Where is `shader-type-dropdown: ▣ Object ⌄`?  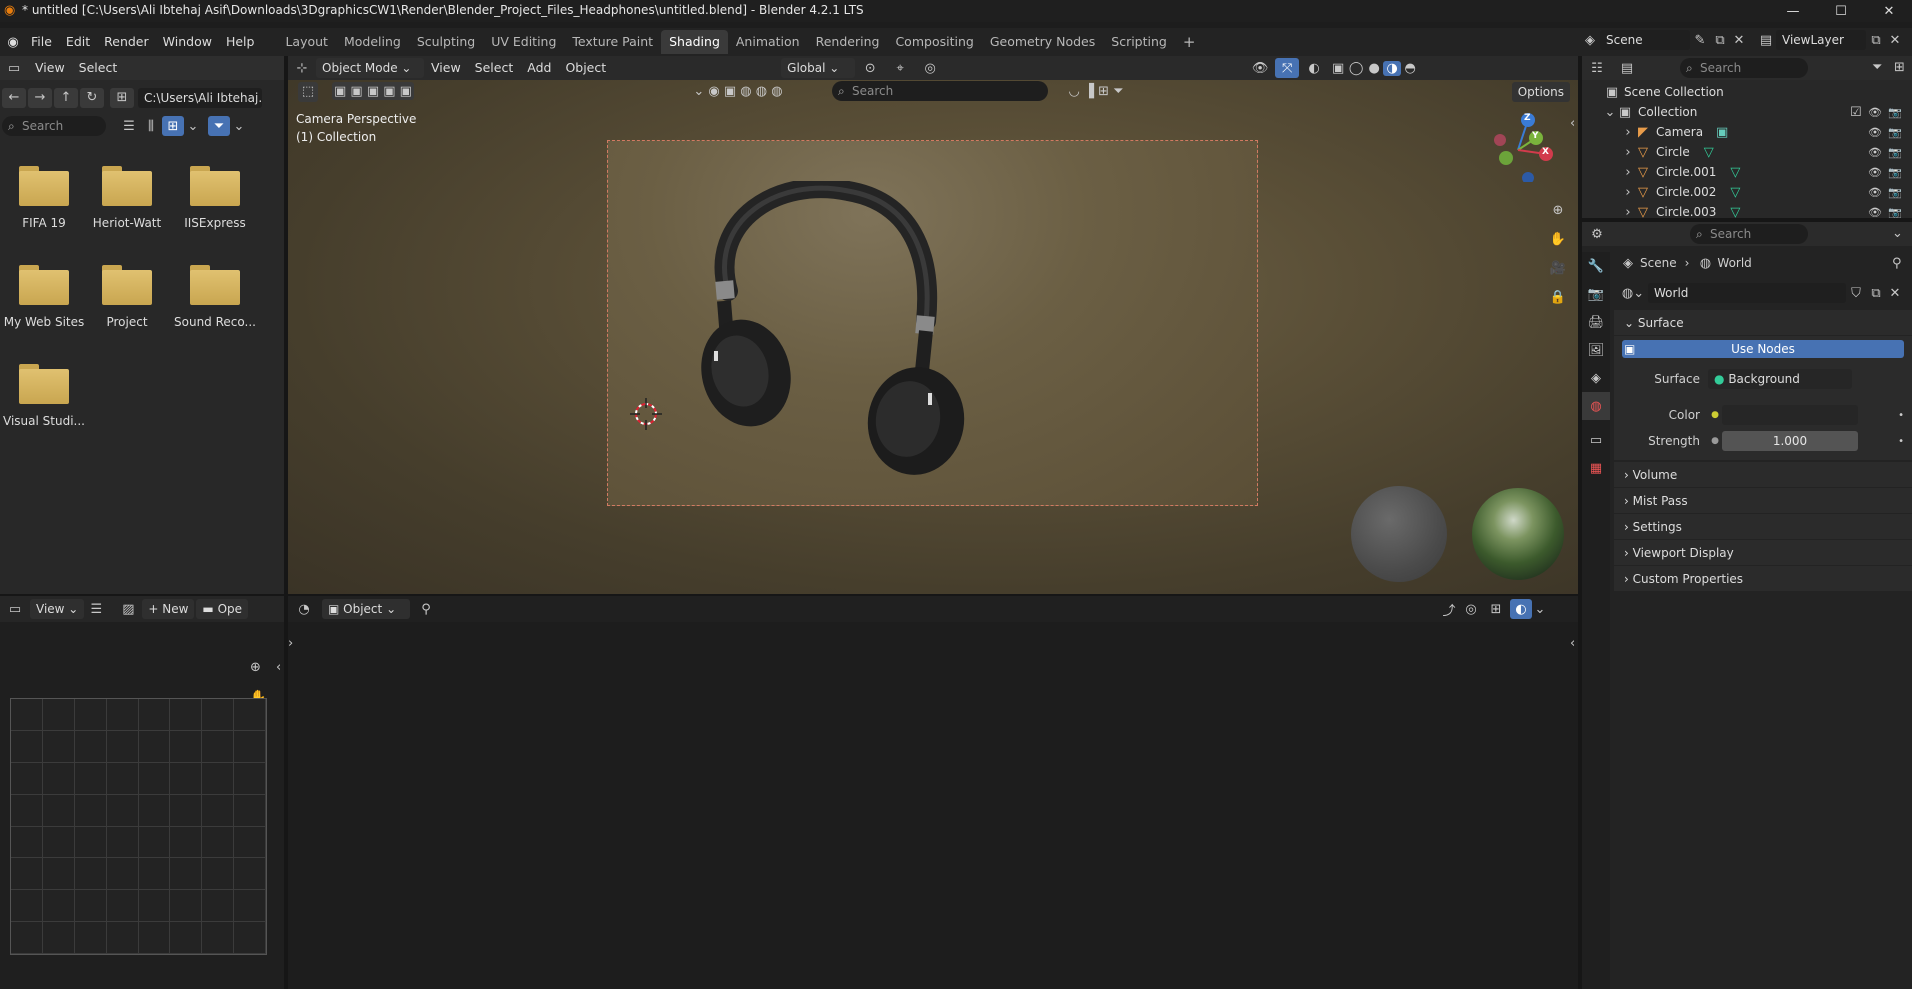 shader-type-dropdown: ▣ Object ⌄ is located at coordinates (366, 609).